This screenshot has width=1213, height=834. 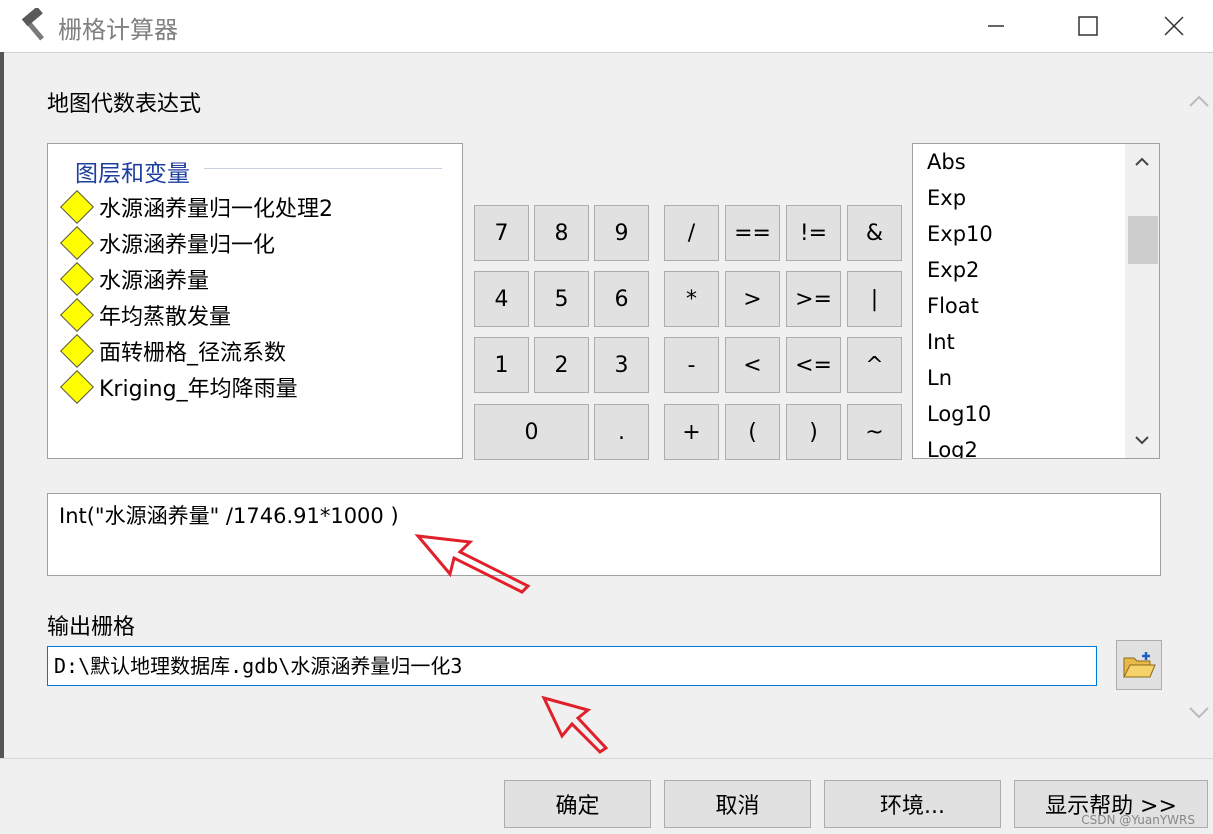 What do you see at coordinates (813, 365) in the screenshot?
I see `key-less-equal: <=` at bounding box center [813, 365].